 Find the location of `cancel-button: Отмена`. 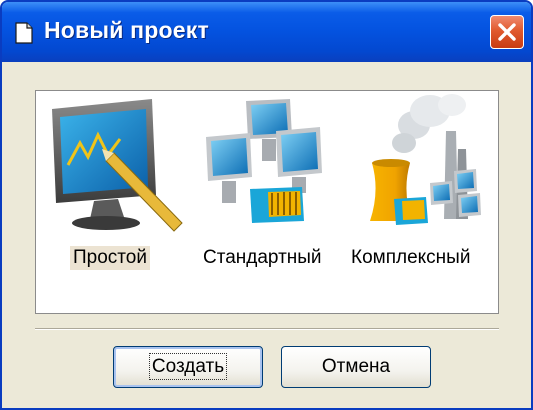

cancel-button: Отмена is located at coordinates (356, 367).